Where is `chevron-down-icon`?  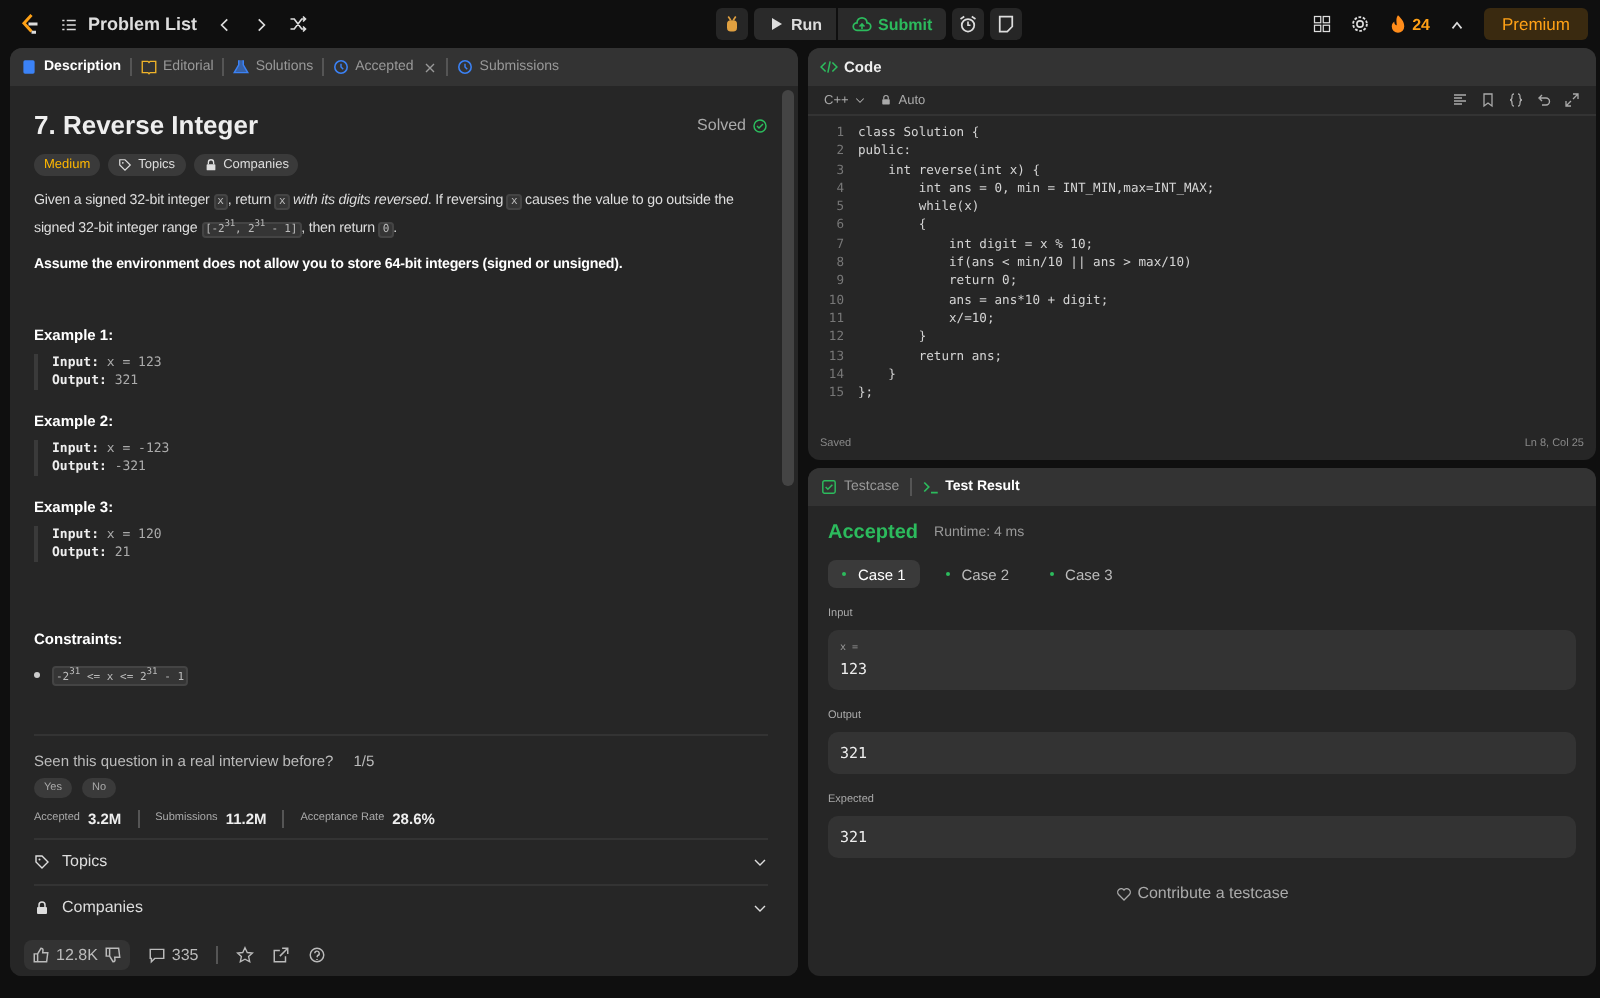
chevron-down-icon is located at coordinates (860, 100).